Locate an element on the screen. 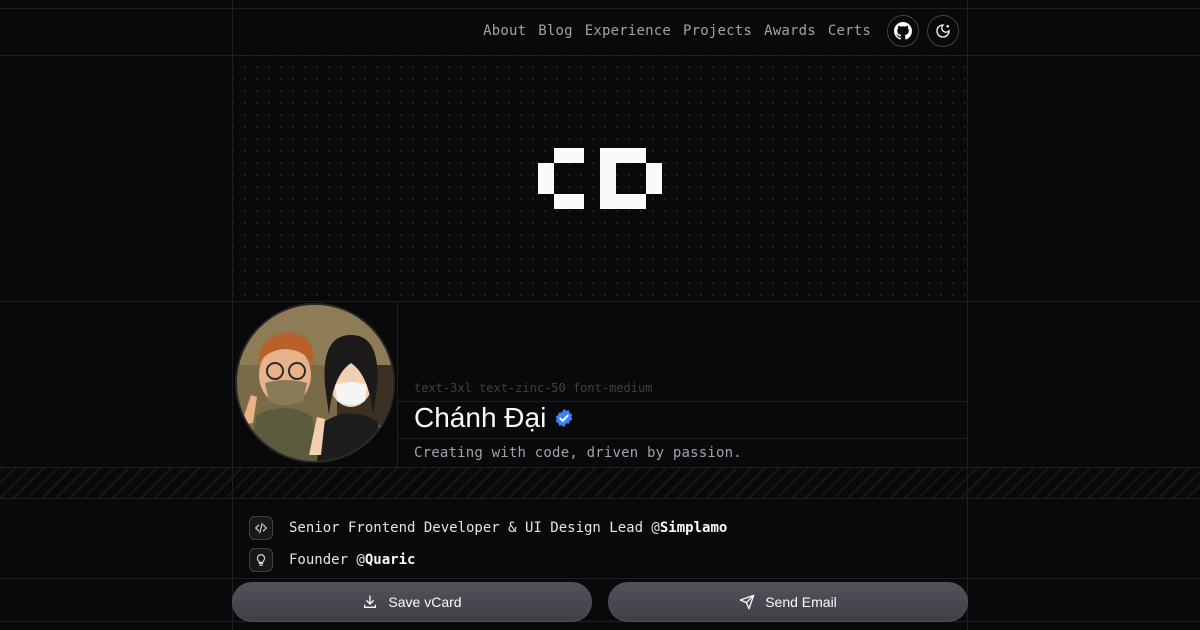  class-hint-text: text-3xl text-zinc-50 font-medium is located at coordinates (533, 388).